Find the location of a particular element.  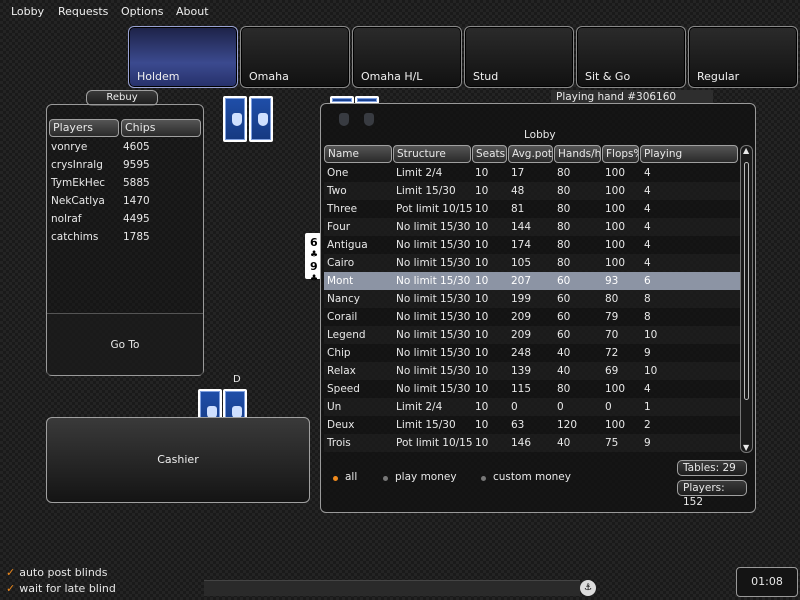

lobby-header-avg-pot: Avg.pot is located at coordinates (530, 154).